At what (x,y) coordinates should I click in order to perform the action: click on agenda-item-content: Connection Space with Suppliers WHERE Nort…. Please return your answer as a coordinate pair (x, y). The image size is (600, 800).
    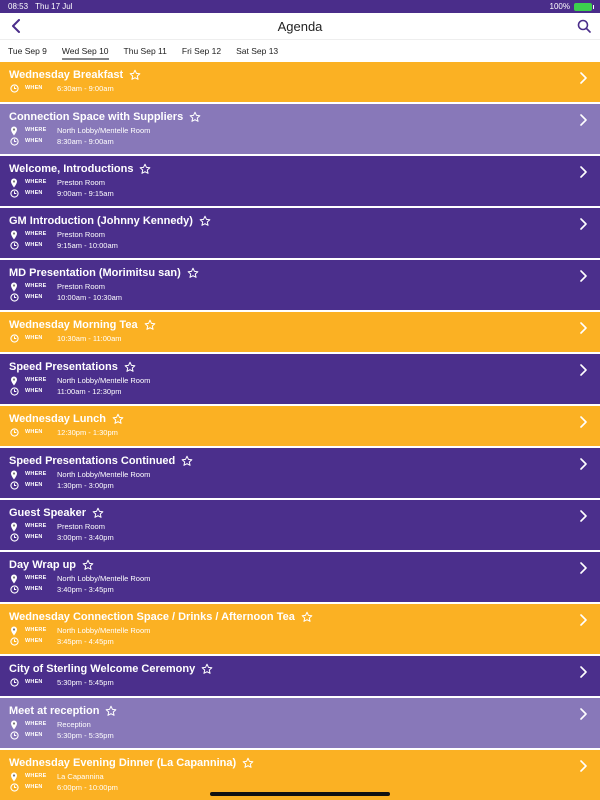
    Looking at the image, I should click on (294, 129).